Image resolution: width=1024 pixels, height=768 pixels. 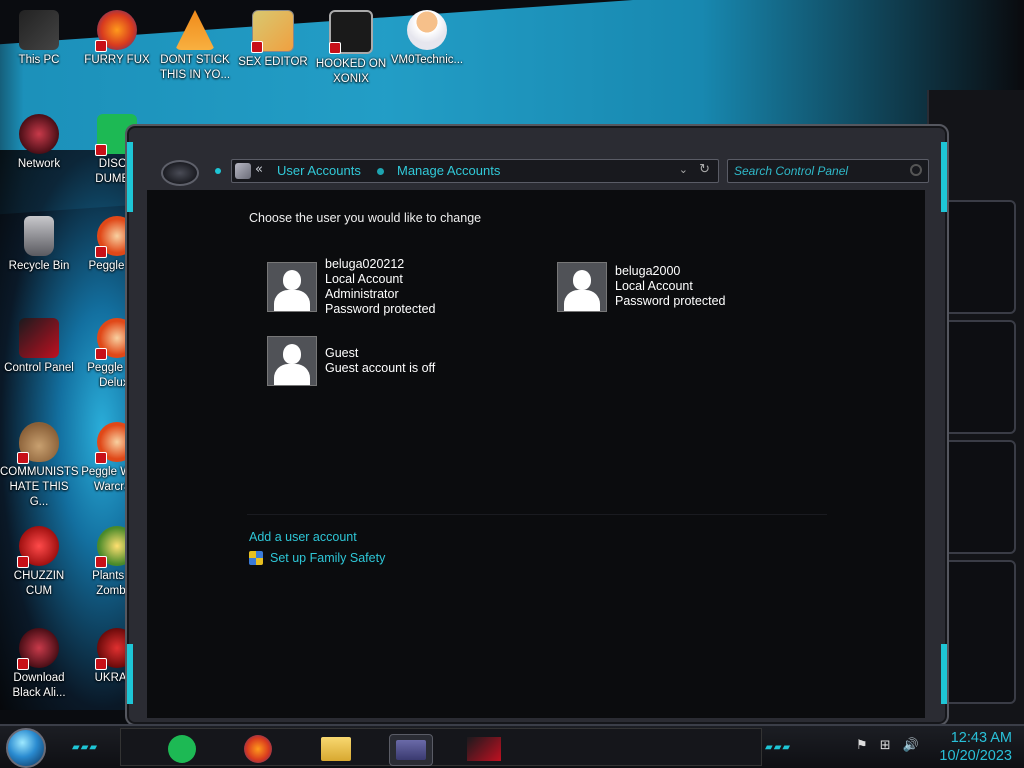 I want to click on taskbar-control-panel-button, so click(x=411, y=750).